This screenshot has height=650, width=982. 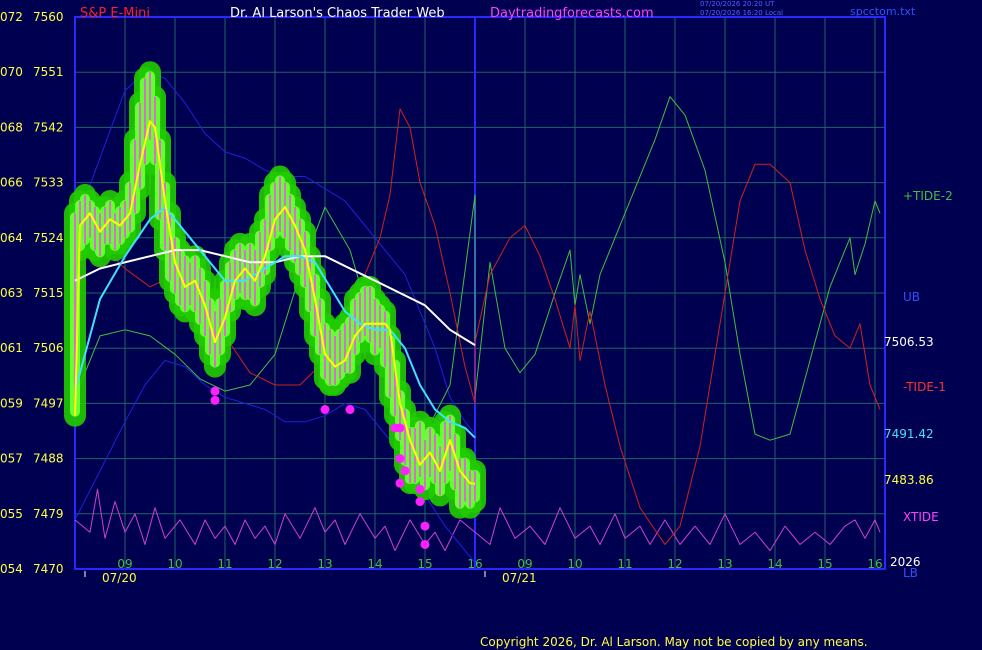 What do you see at coordinates (119, 578) in the screenshot?
I see `date-label: 07/20` at bounding box center [119, 578].